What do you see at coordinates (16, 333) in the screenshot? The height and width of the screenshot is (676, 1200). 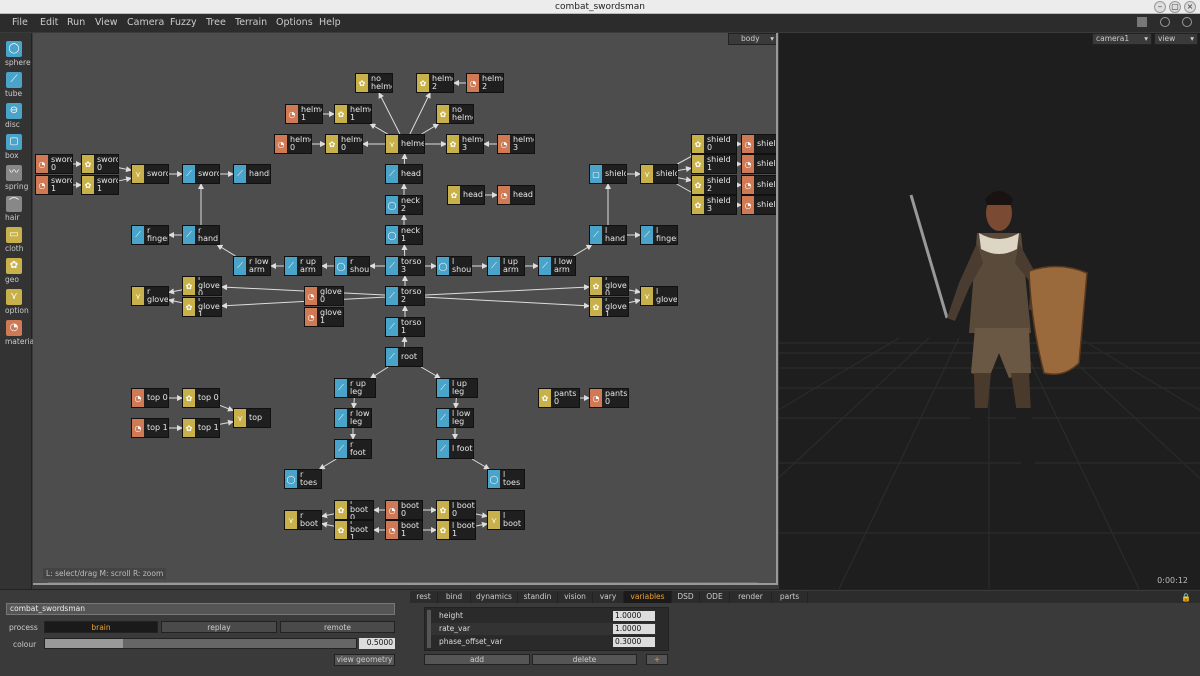 I see `tool-materia: ◔materia` at bounding box center [16, 333].